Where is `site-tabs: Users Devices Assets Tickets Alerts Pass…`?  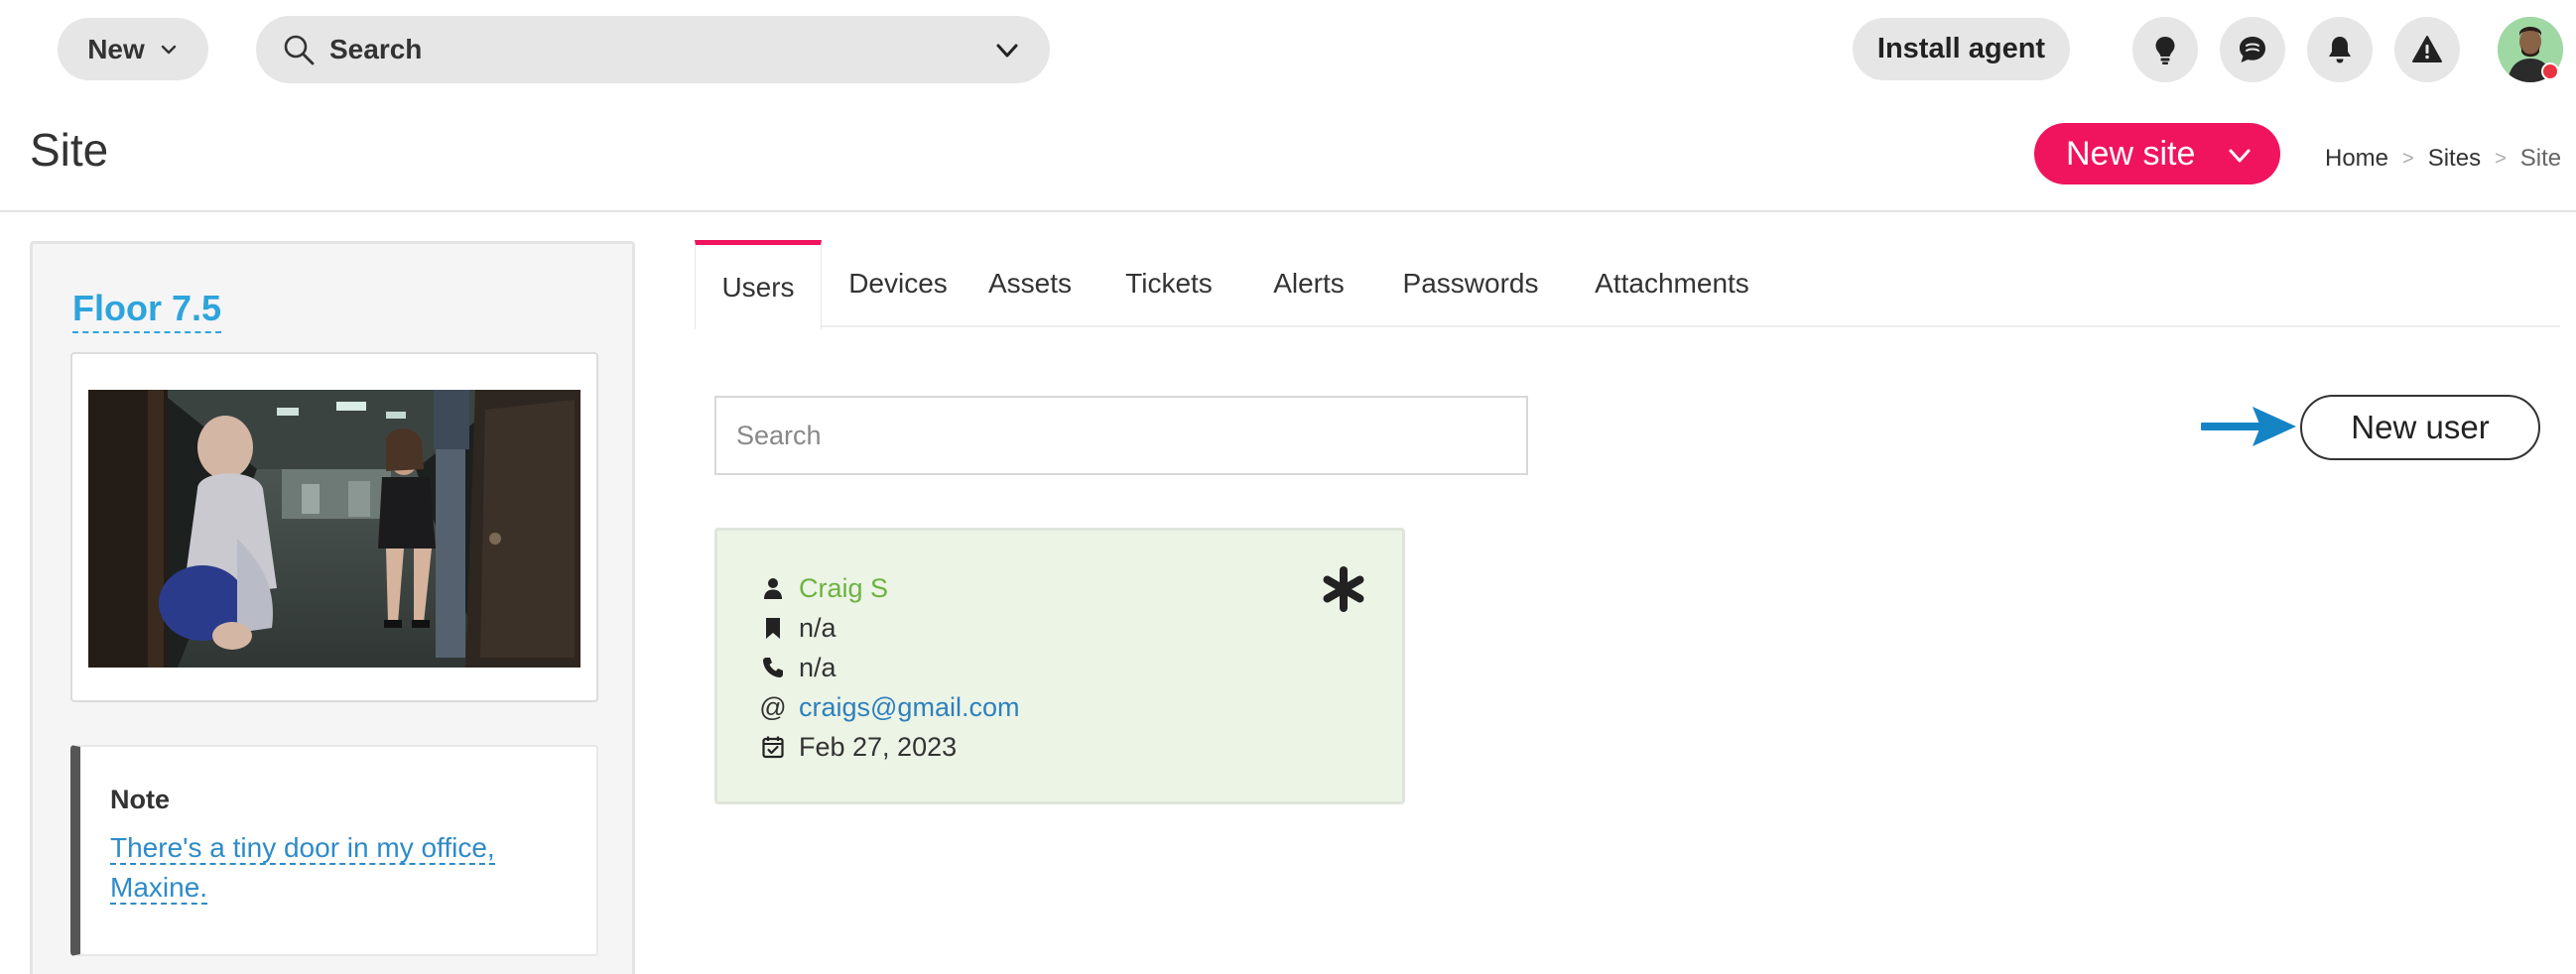 site-tabs: Users Devices Assets Tickets Alerts Pass… is located at coordinates (1628, 284).